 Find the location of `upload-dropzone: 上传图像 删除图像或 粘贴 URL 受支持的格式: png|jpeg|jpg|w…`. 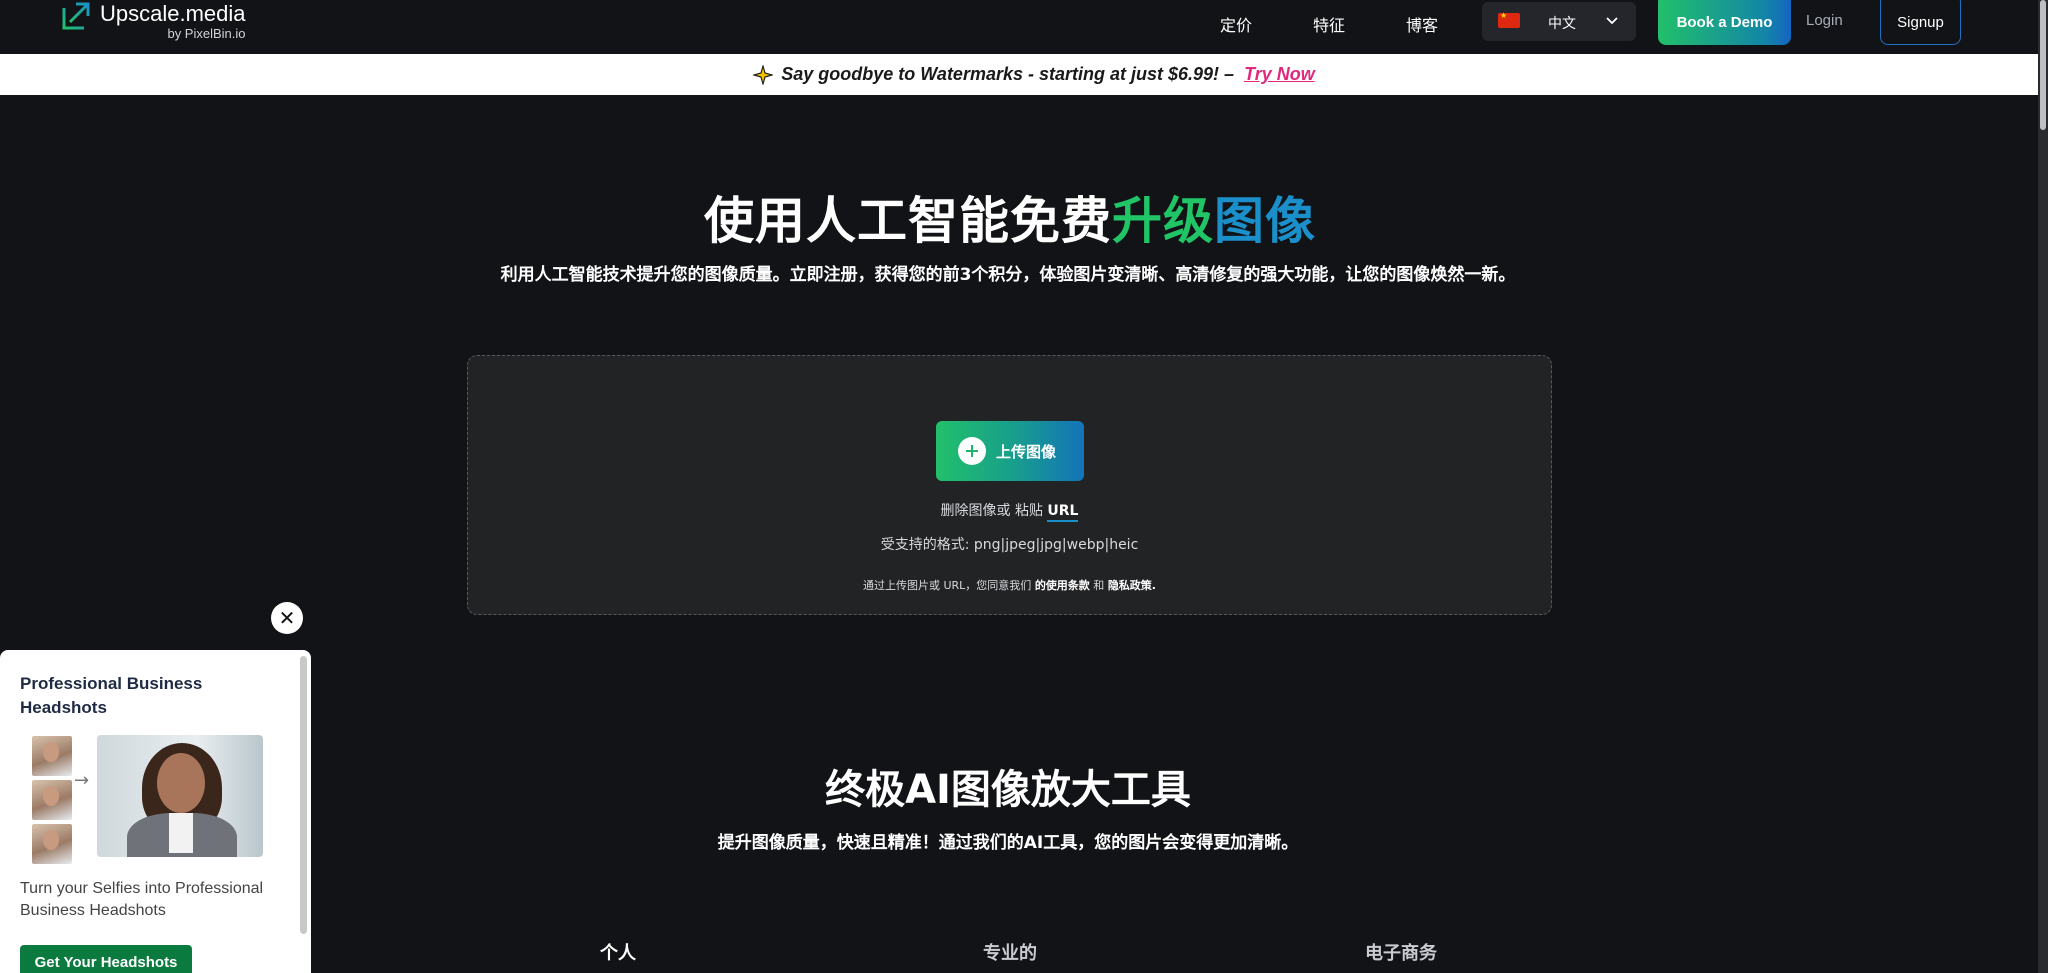

upload-dropzone: 上传图像 删除图像或 粘贴 URL 受支持的格式: png|jpeg|jpg|w… is located at coordinates (1009, 485).